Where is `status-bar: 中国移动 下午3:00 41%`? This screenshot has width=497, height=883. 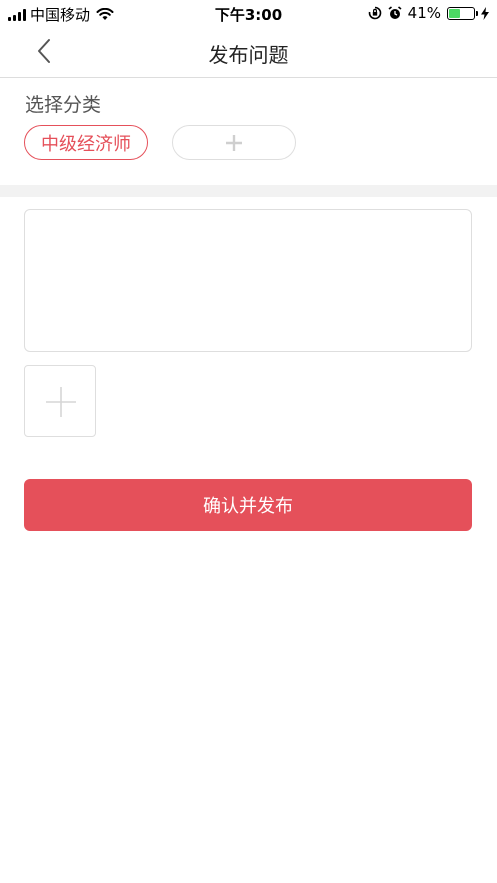
status-bar: 中国移动 下午3:00 41% is located at coordinates (248, 13).